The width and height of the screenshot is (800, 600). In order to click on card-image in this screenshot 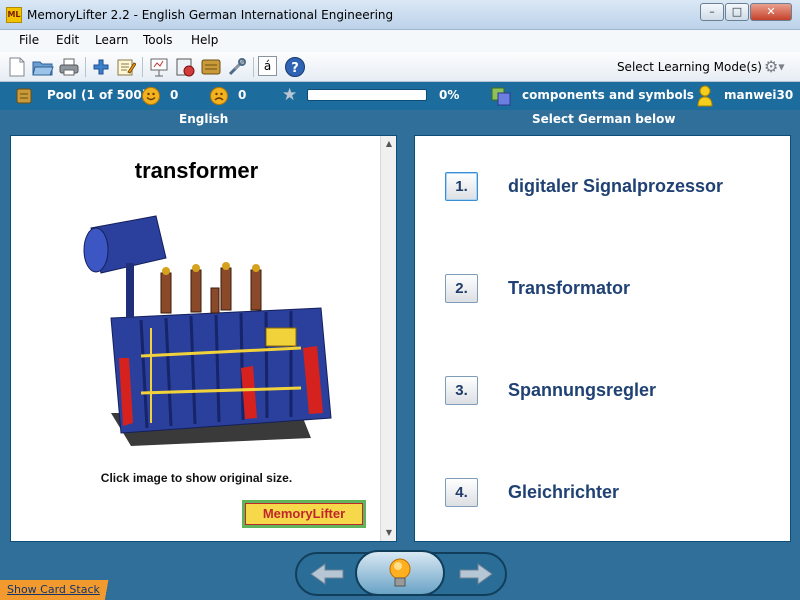, I will do `click(206, 330)`.